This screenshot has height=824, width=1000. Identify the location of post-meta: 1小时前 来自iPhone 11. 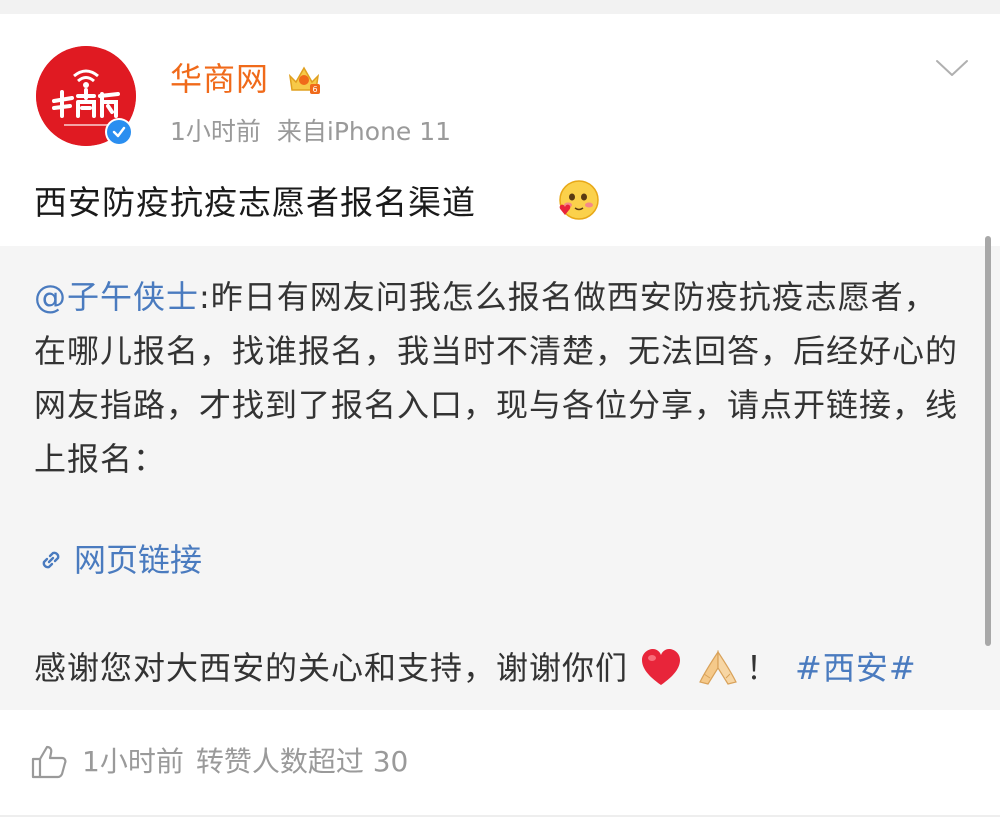
(310, 132).